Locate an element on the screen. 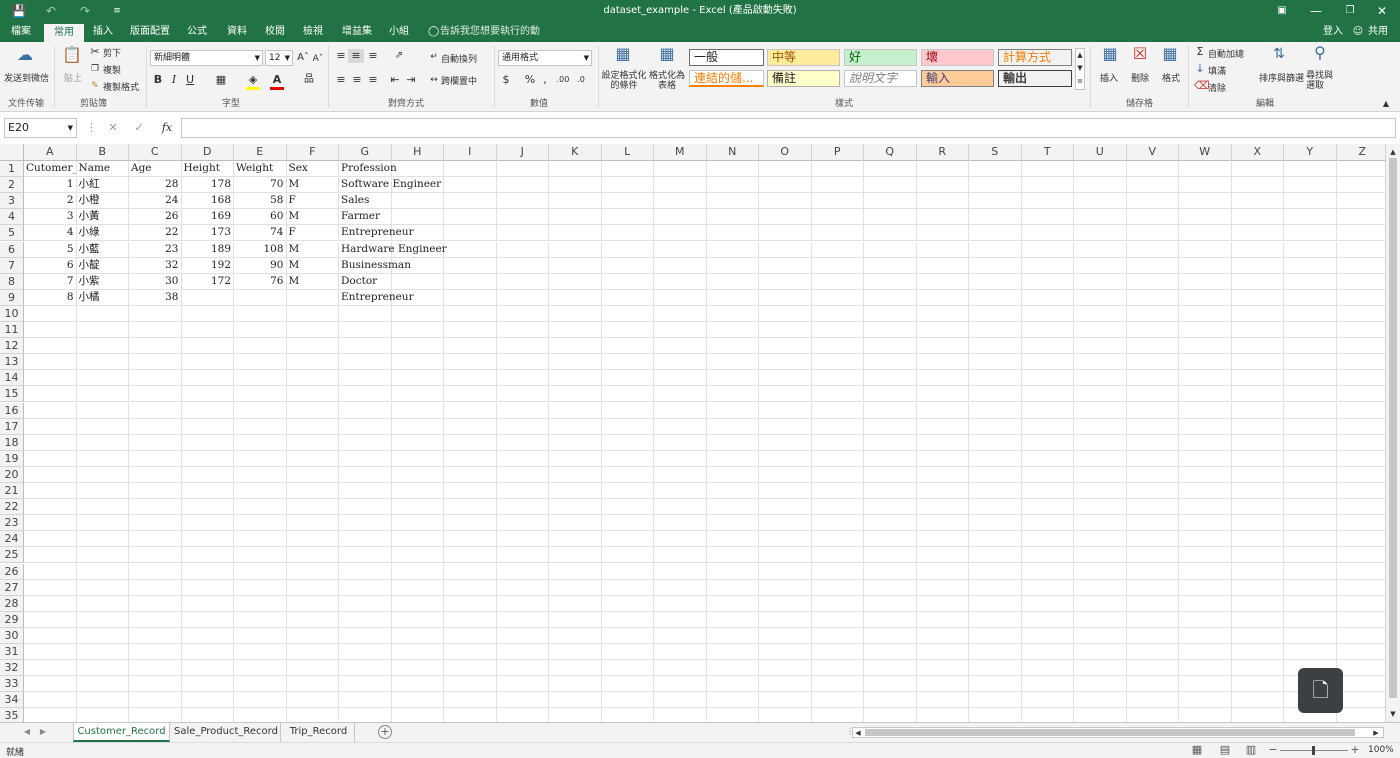  format-as-table-label: 格式化為表格 is located at coordinates (667, 81).